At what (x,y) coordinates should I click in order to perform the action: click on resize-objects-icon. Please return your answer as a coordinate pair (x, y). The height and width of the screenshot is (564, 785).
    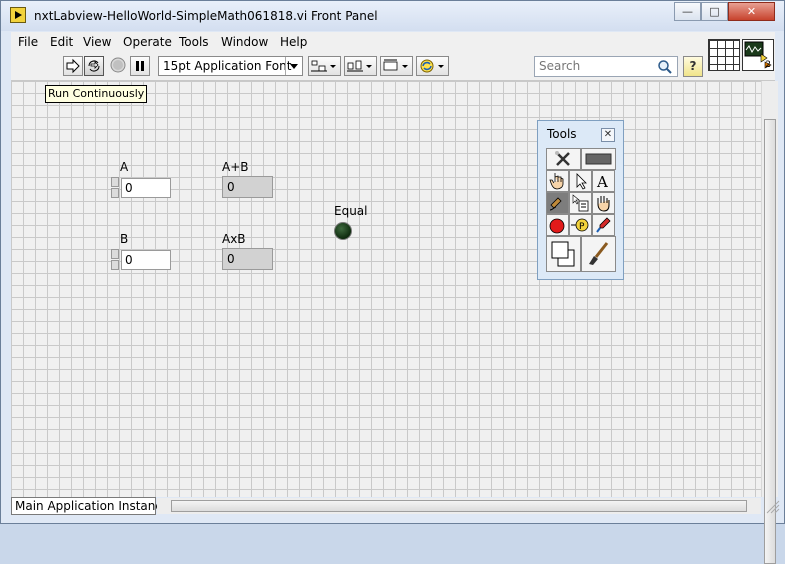
    Looking at the image, I should click on (395, 65).